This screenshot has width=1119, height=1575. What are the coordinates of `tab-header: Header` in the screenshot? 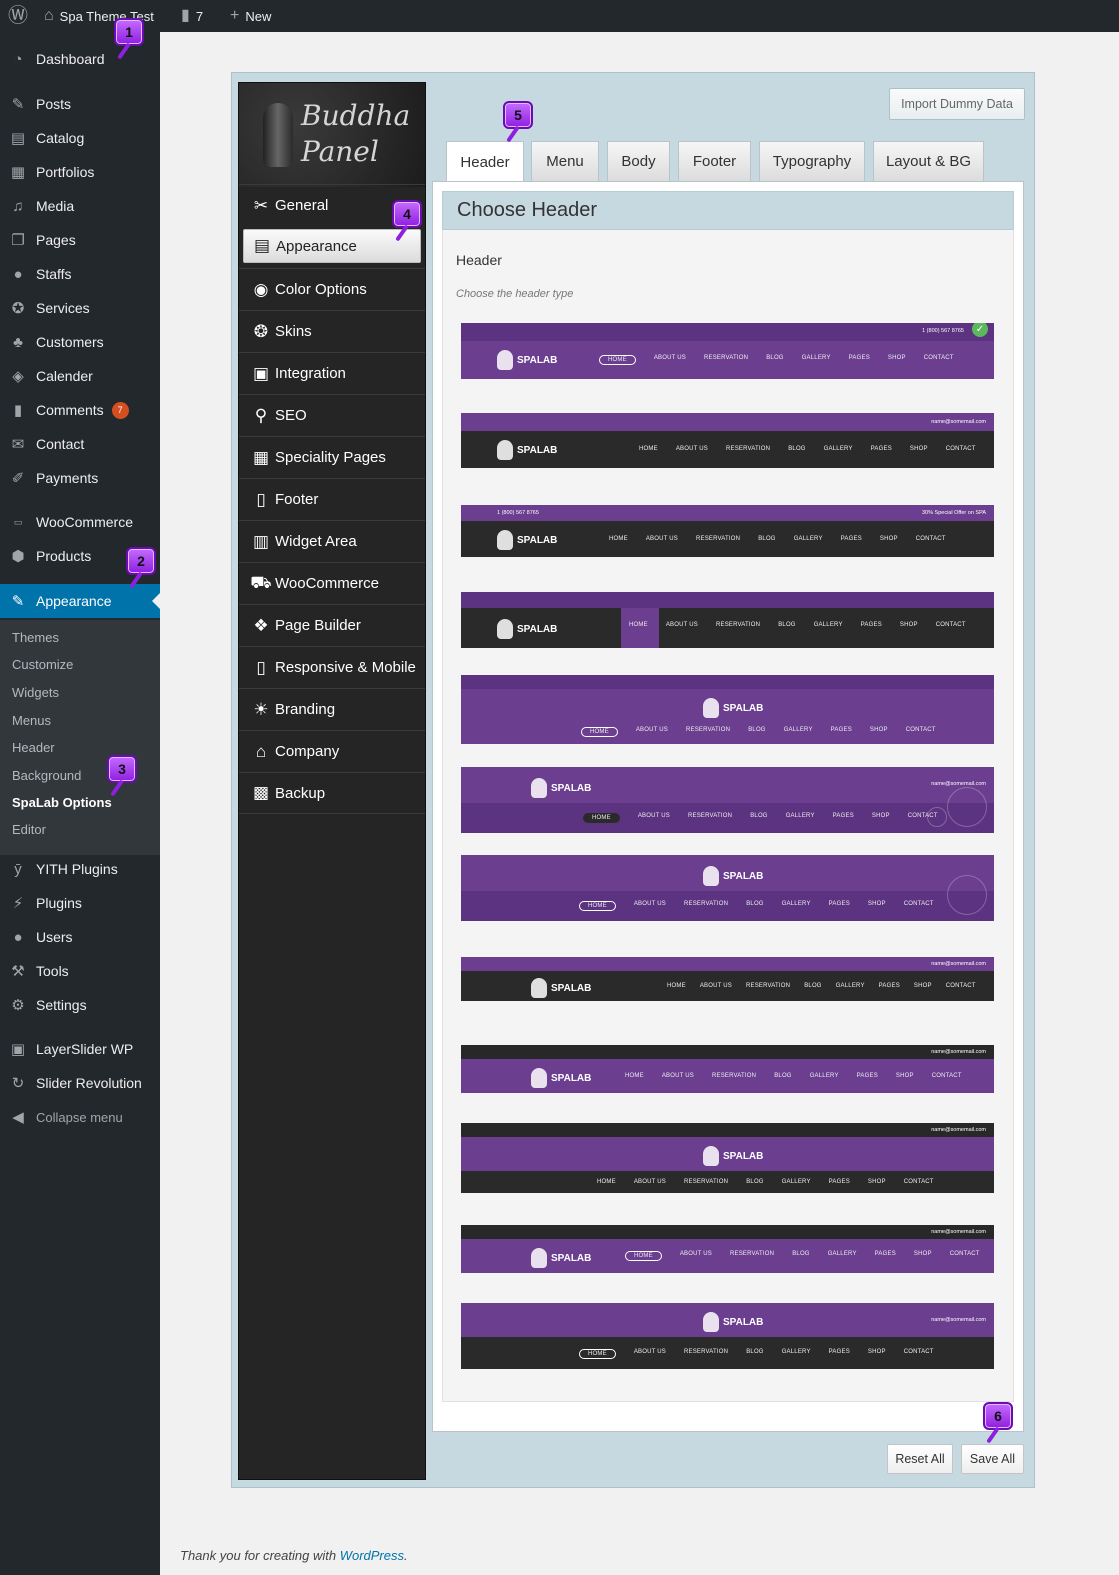 It's located at (485, 161).